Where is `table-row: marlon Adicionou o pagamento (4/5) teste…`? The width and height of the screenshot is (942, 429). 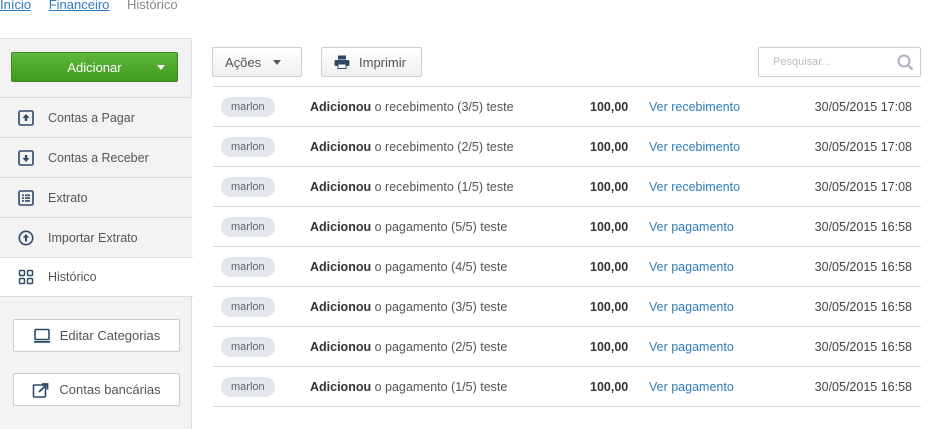
table-row: marlon Adicionou o pagamento (4/5) teste… is located at coordinates (566, 267).